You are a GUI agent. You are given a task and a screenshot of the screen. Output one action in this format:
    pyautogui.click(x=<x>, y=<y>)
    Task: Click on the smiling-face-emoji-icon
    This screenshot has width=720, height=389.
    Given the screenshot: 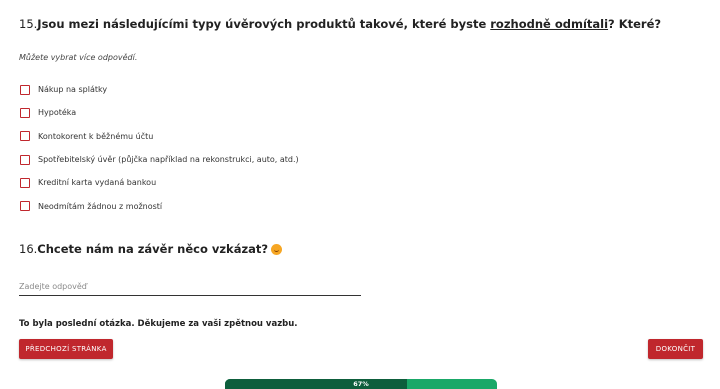 What is the action you would take?
    pyautogui.click(x=277, y=249)
    